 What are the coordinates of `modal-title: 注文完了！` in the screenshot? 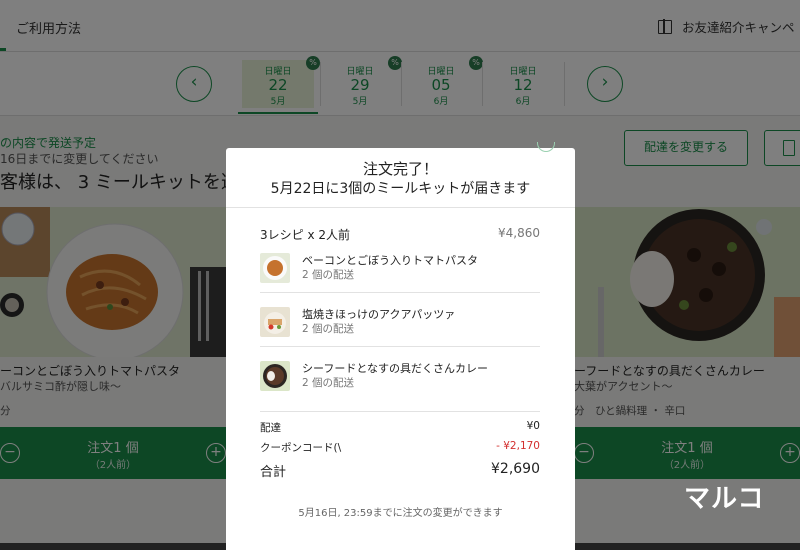 It's located at (400, 169).